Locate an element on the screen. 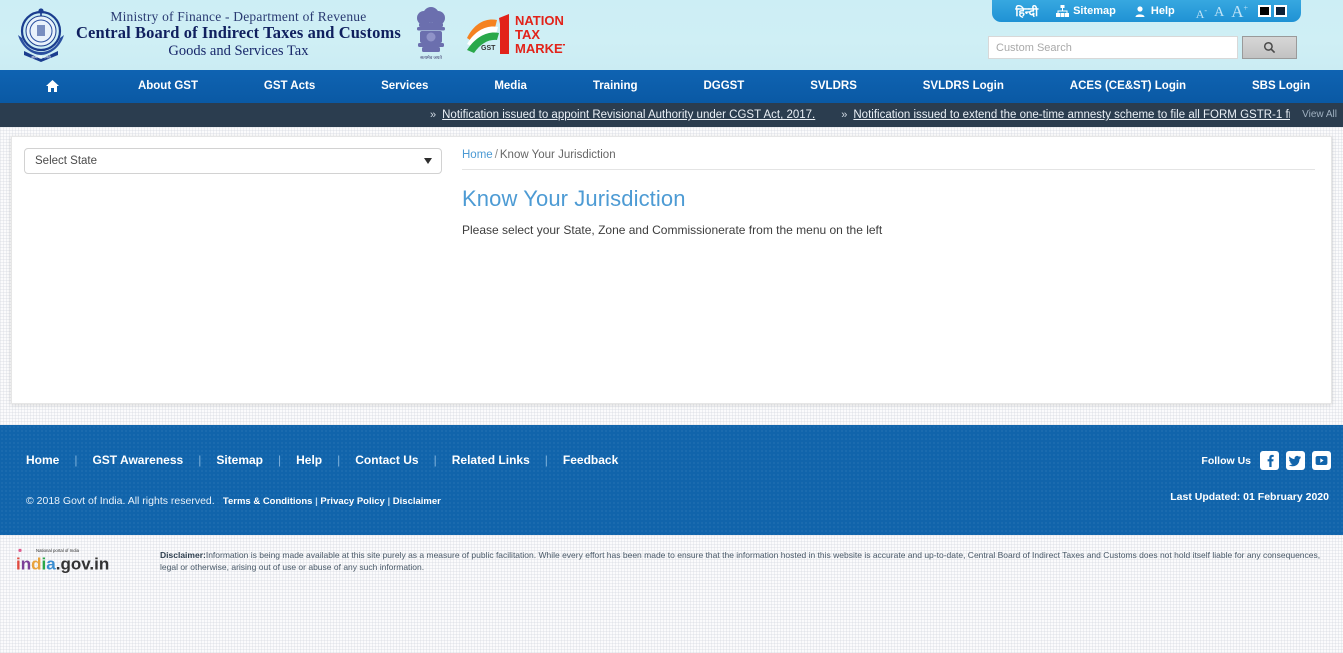 This screenshot has height=653, width=1343. footer-link-contact-us: Contact Us is located at coordinates (386, 460).